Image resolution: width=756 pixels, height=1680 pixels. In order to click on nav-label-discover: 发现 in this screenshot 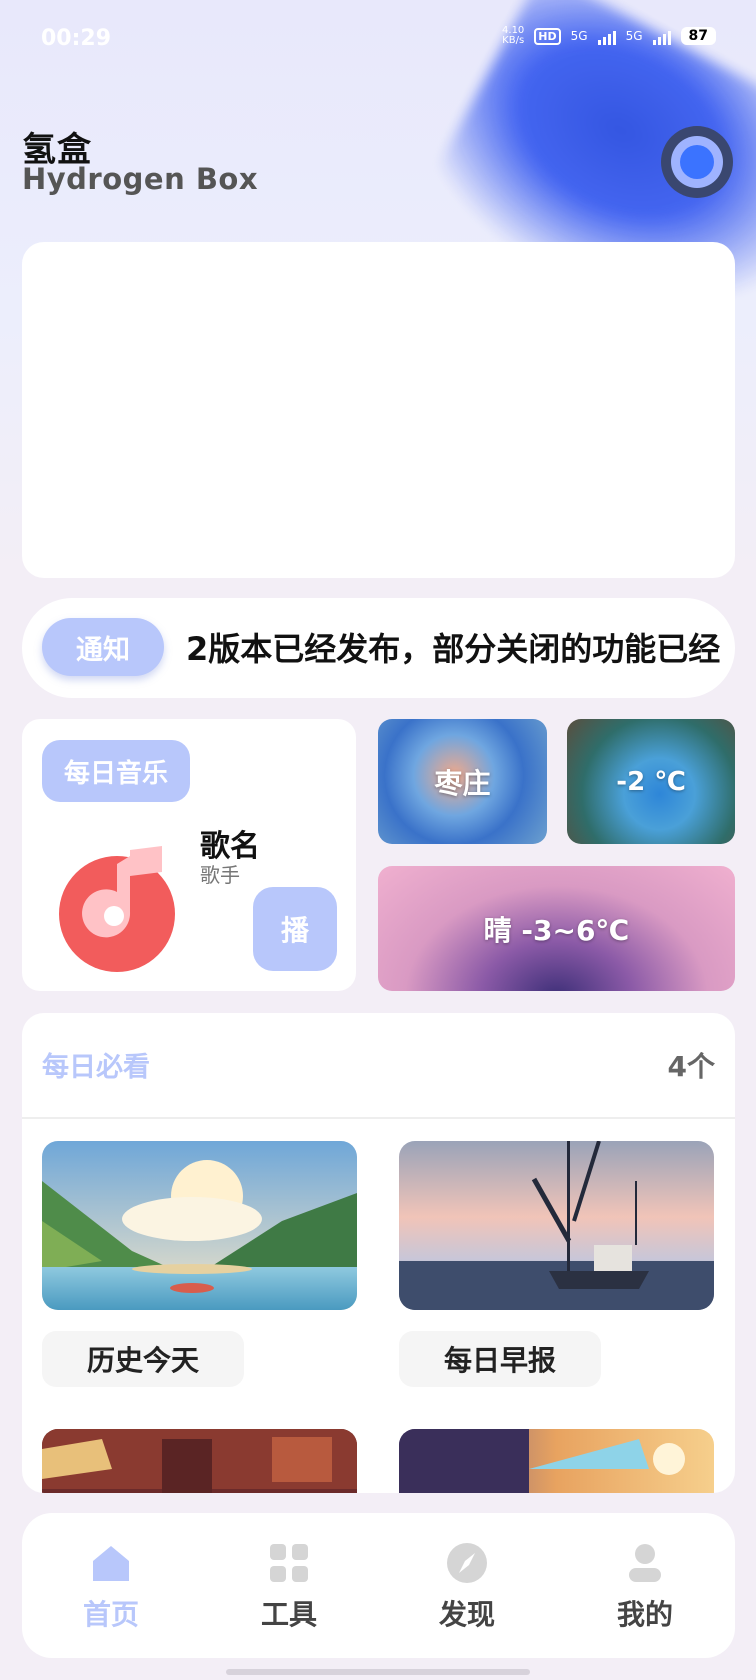, I will do `click(466, 1614)`.